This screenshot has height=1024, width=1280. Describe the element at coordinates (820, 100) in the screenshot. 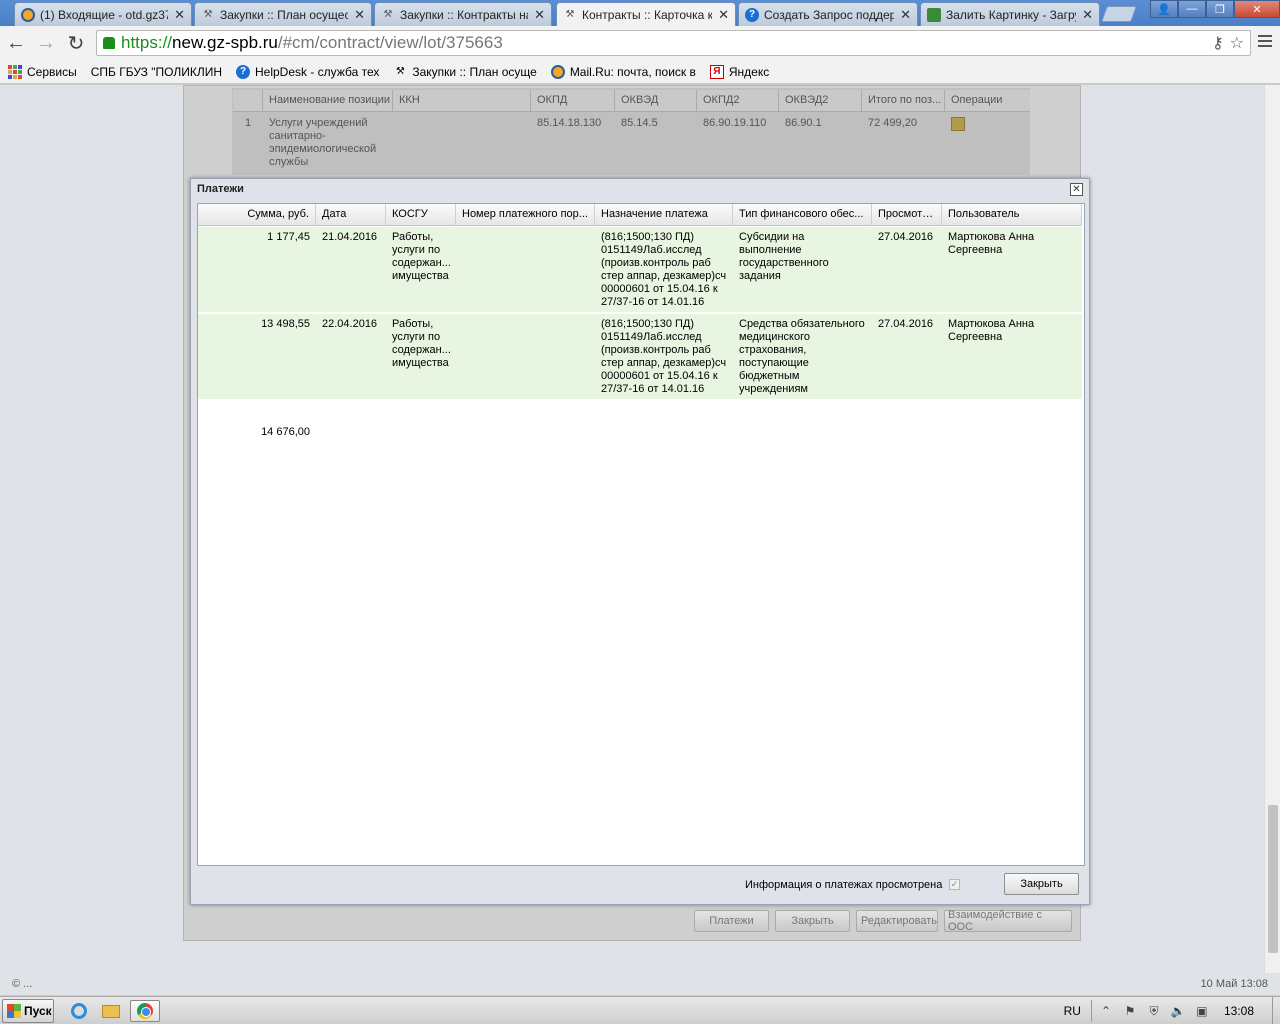

I see `column-header: ОКВЭД2` at that location.